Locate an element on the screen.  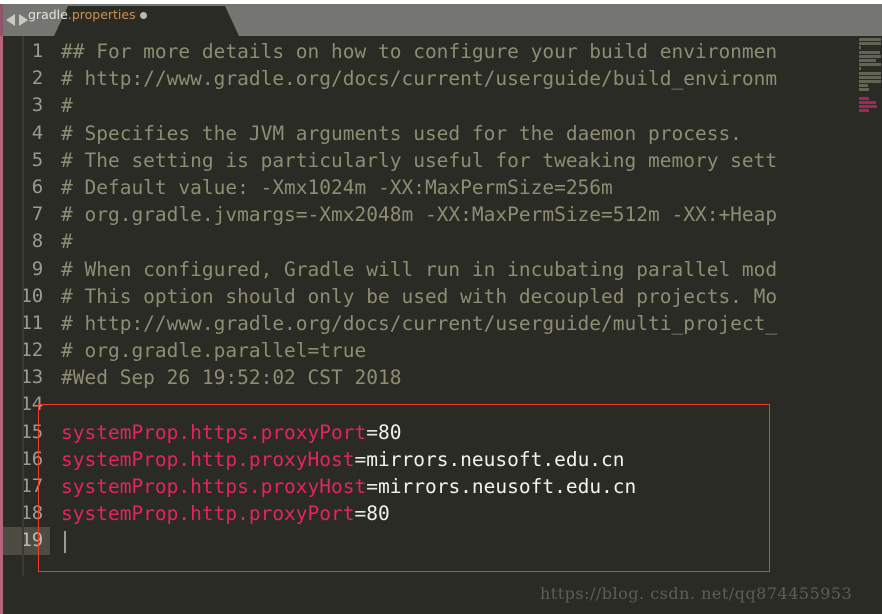
left-marker-stripe-top is located at coordinates (1, 20).